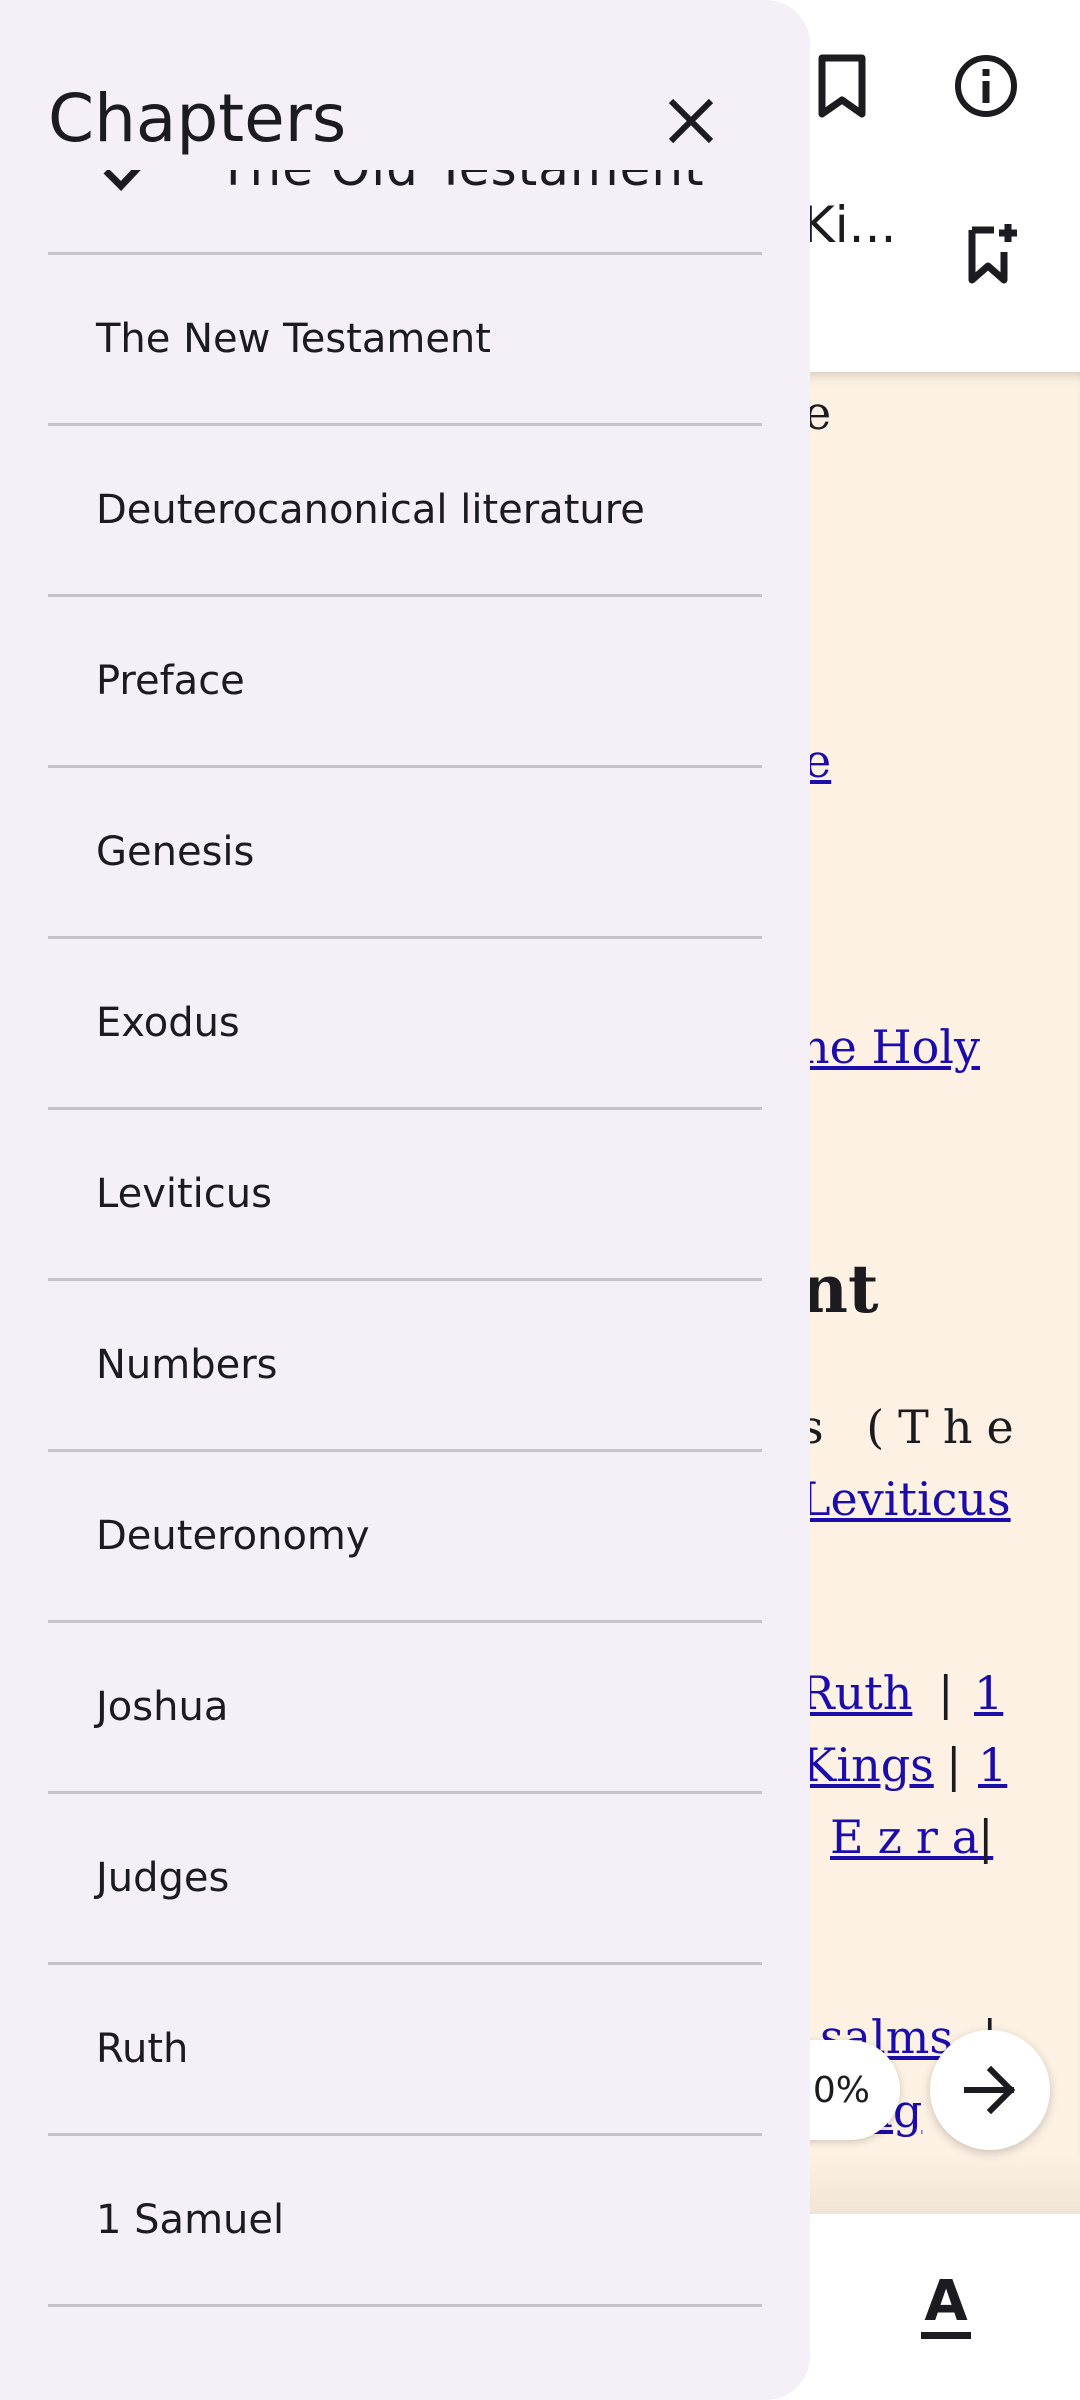 The width and height of the screenshot is (1080, 2400). Describe the element at coordinates (293, 339) in the screenshot. I see `chapter-label: The New Testament` at that location.